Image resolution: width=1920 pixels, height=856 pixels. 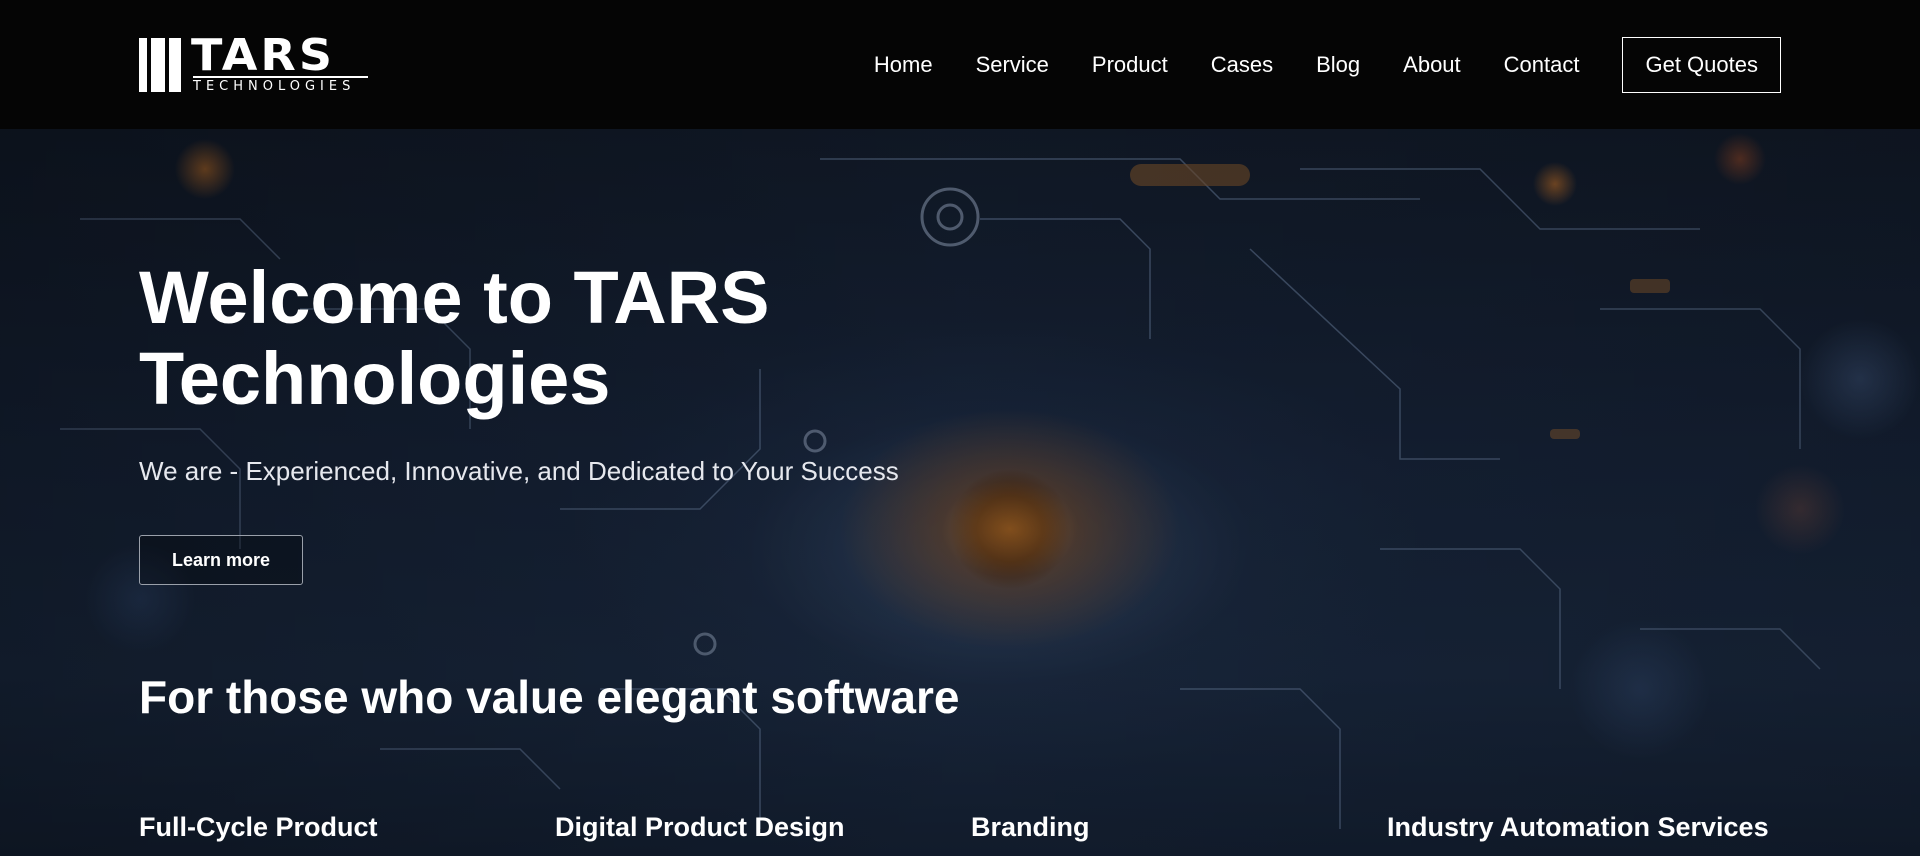 What do you see at coordinates (1578, 827) in the screenshot?
I see `service-industry-automation: Industry Automation Services` at bounding box center [1578, 827].